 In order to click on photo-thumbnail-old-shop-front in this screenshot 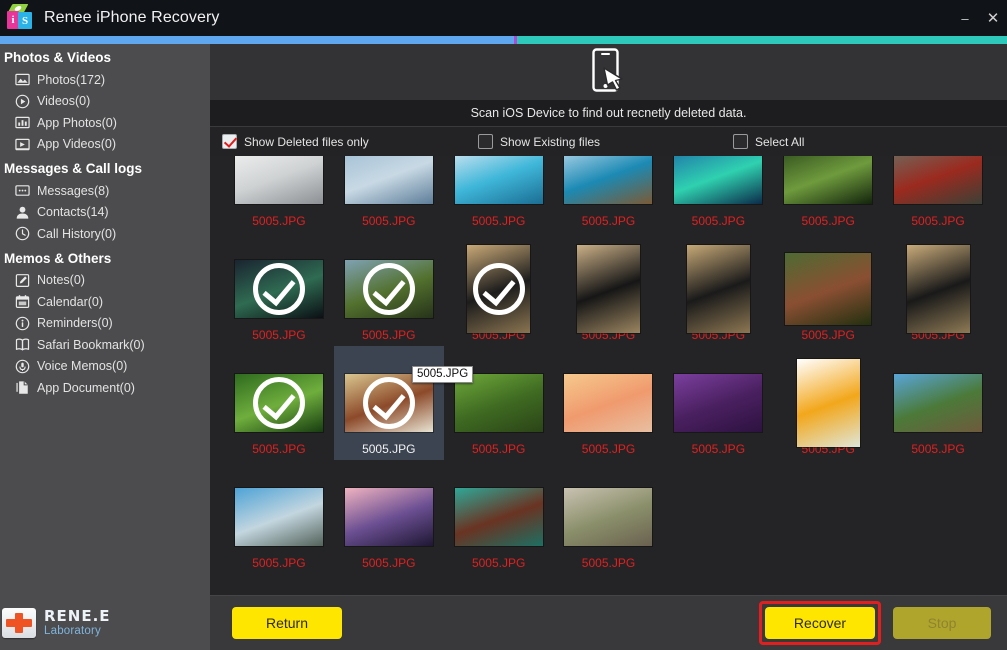, I will do `click(828, 289)`.